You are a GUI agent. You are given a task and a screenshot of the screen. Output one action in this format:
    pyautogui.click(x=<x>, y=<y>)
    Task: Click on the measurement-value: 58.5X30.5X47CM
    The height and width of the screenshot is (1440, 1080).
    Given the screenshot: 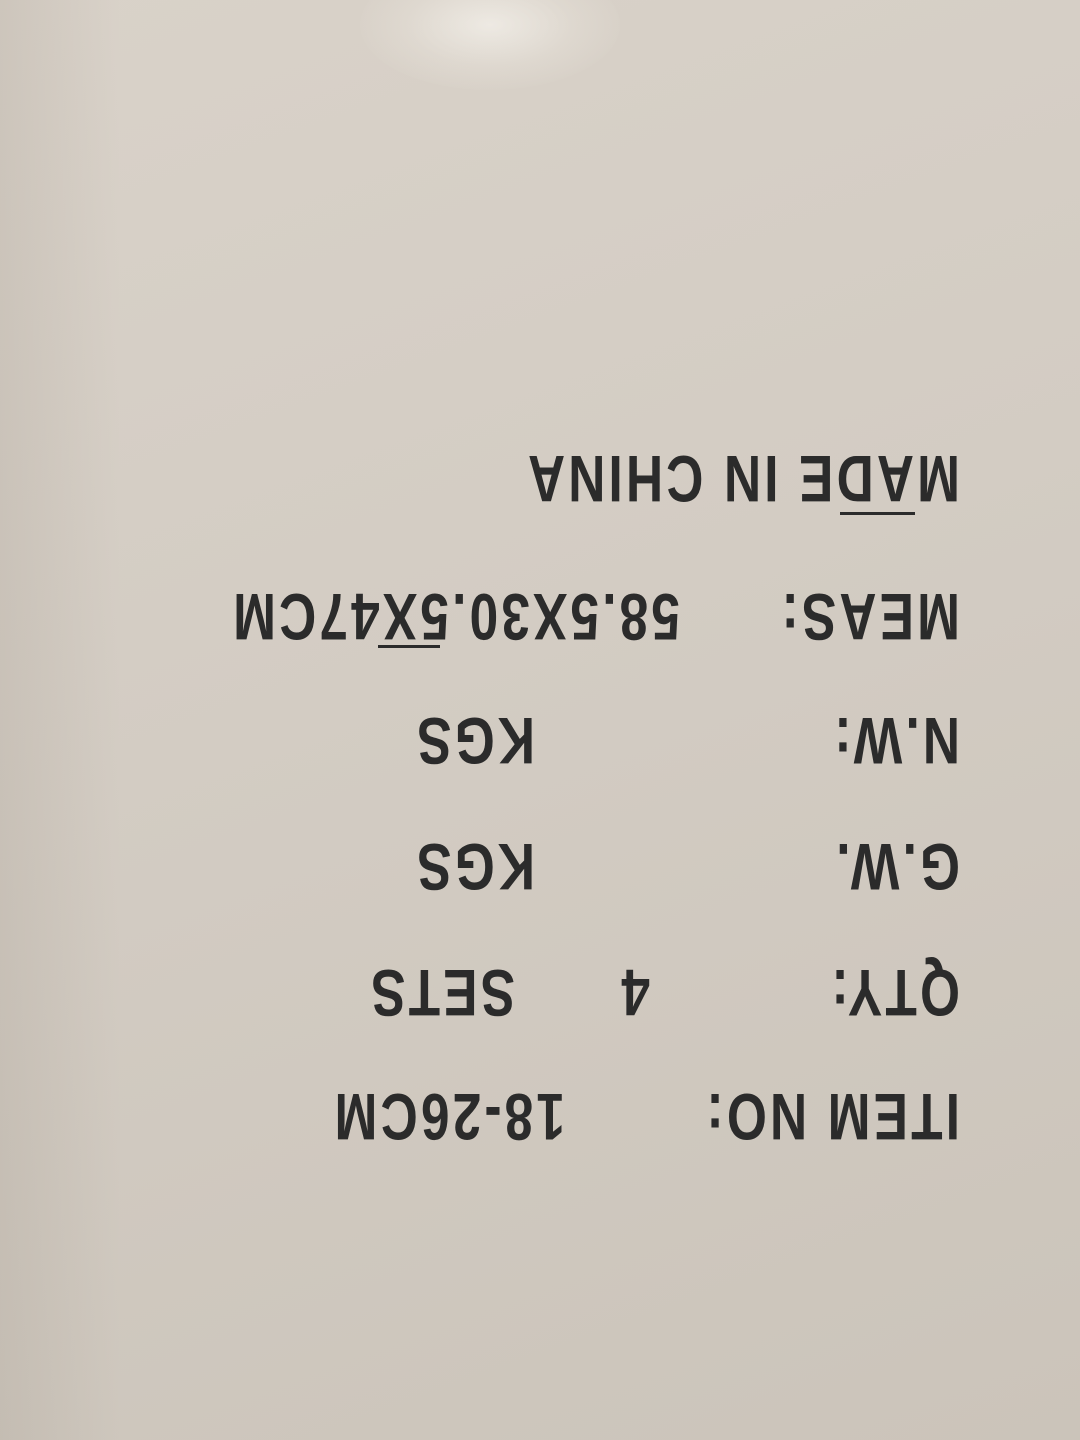 What is the action you would take?
    pyautogui.click(x=454, y=617)
    